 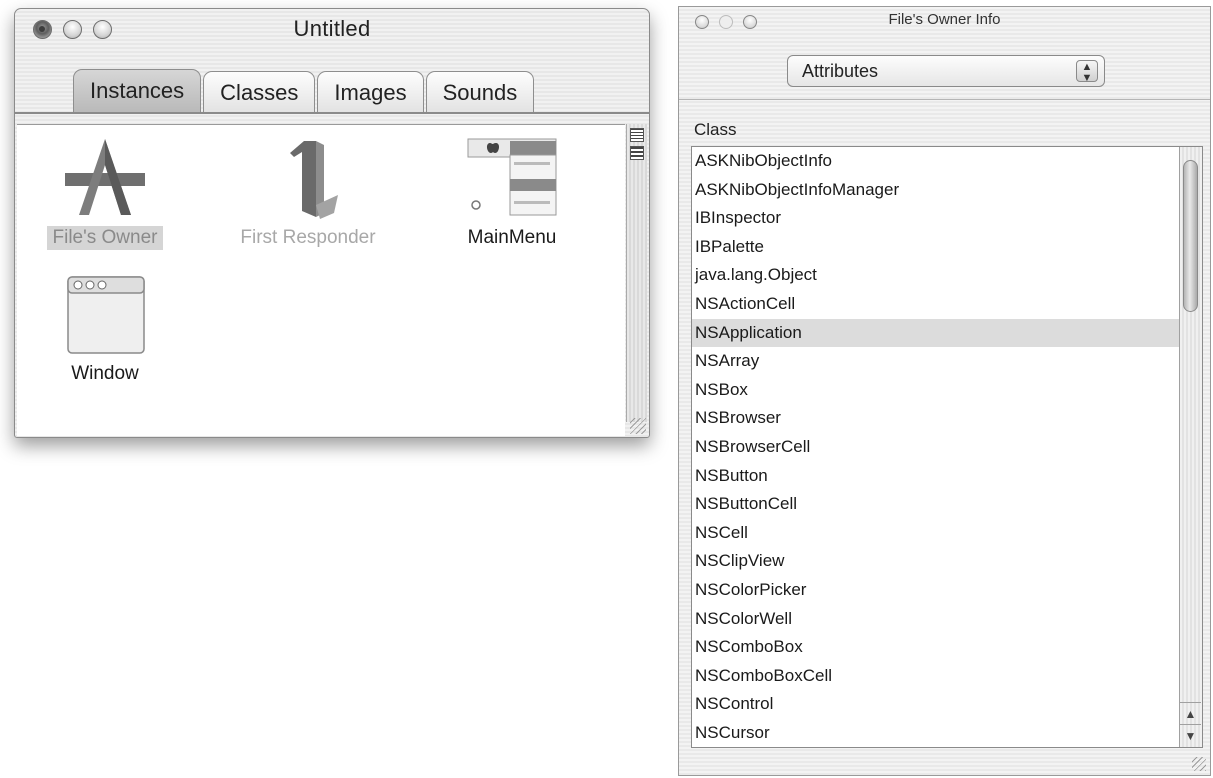 What do you see at coordinates (947, 619) in the screenshot?
I see `list-item: NSColorWell` at bounding box center [947, 619].